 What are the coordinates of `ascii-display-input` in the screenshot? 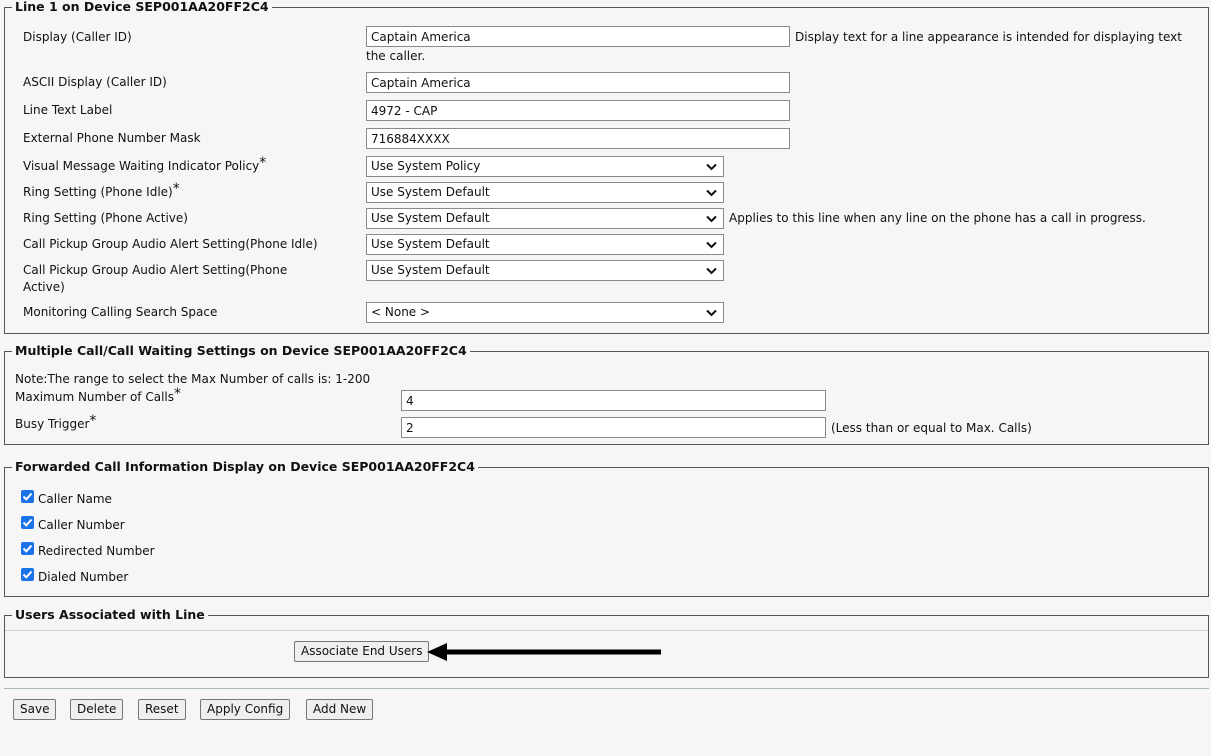 It's located at (578, 82).